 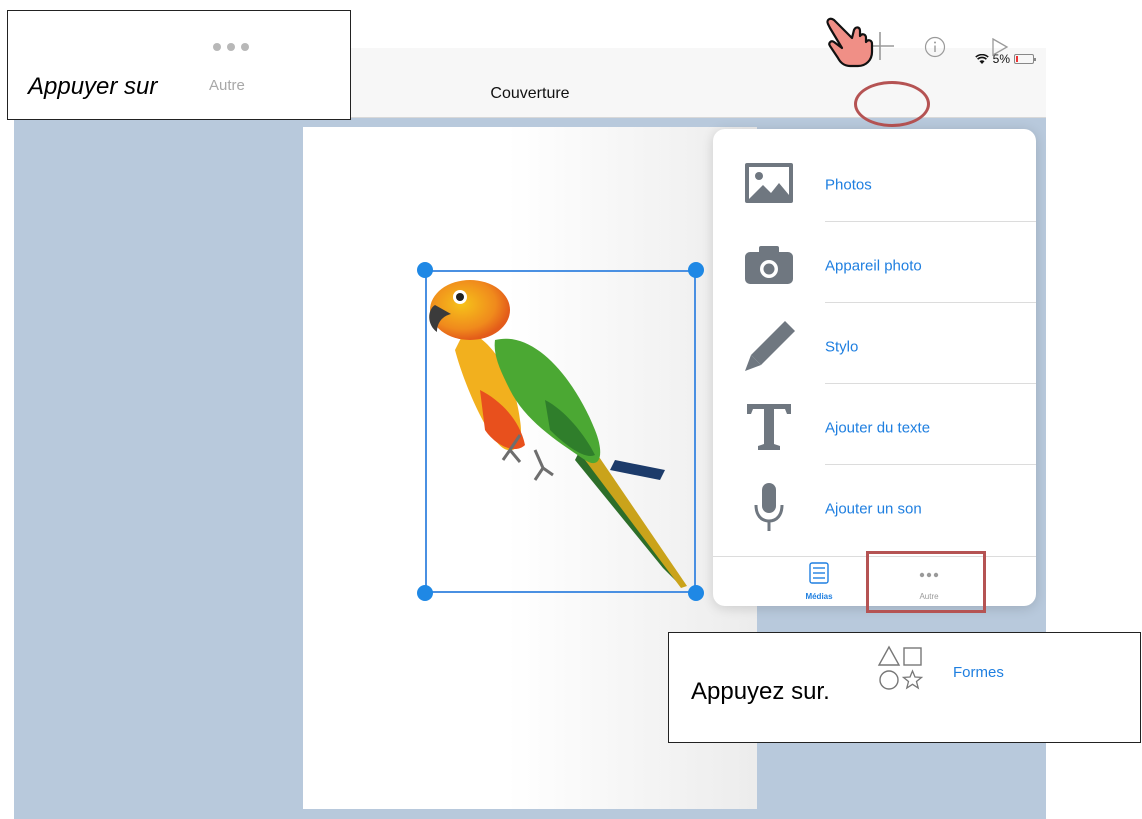 What do you see at coordinates (819, 573) in the screenshot?
I see `list-icon` at bounding box center [819, 573].